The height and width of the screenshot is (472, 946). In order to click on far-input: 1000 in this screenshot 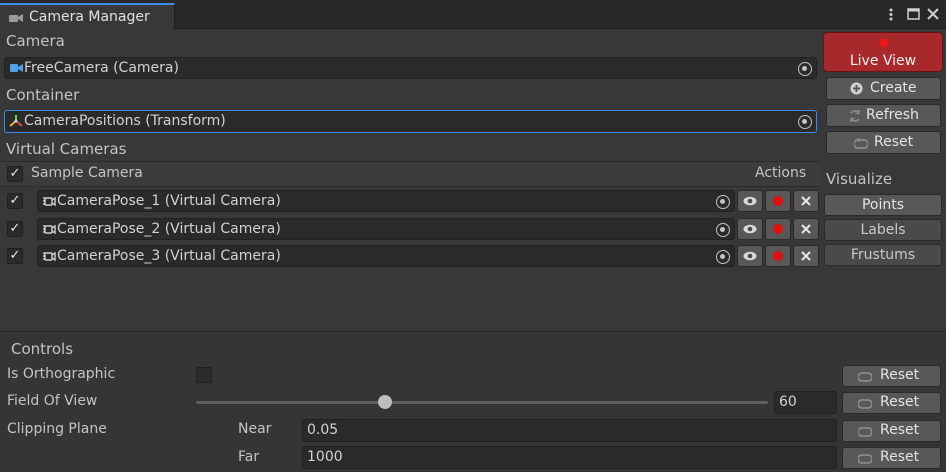, I will do `click(569, 457)`.